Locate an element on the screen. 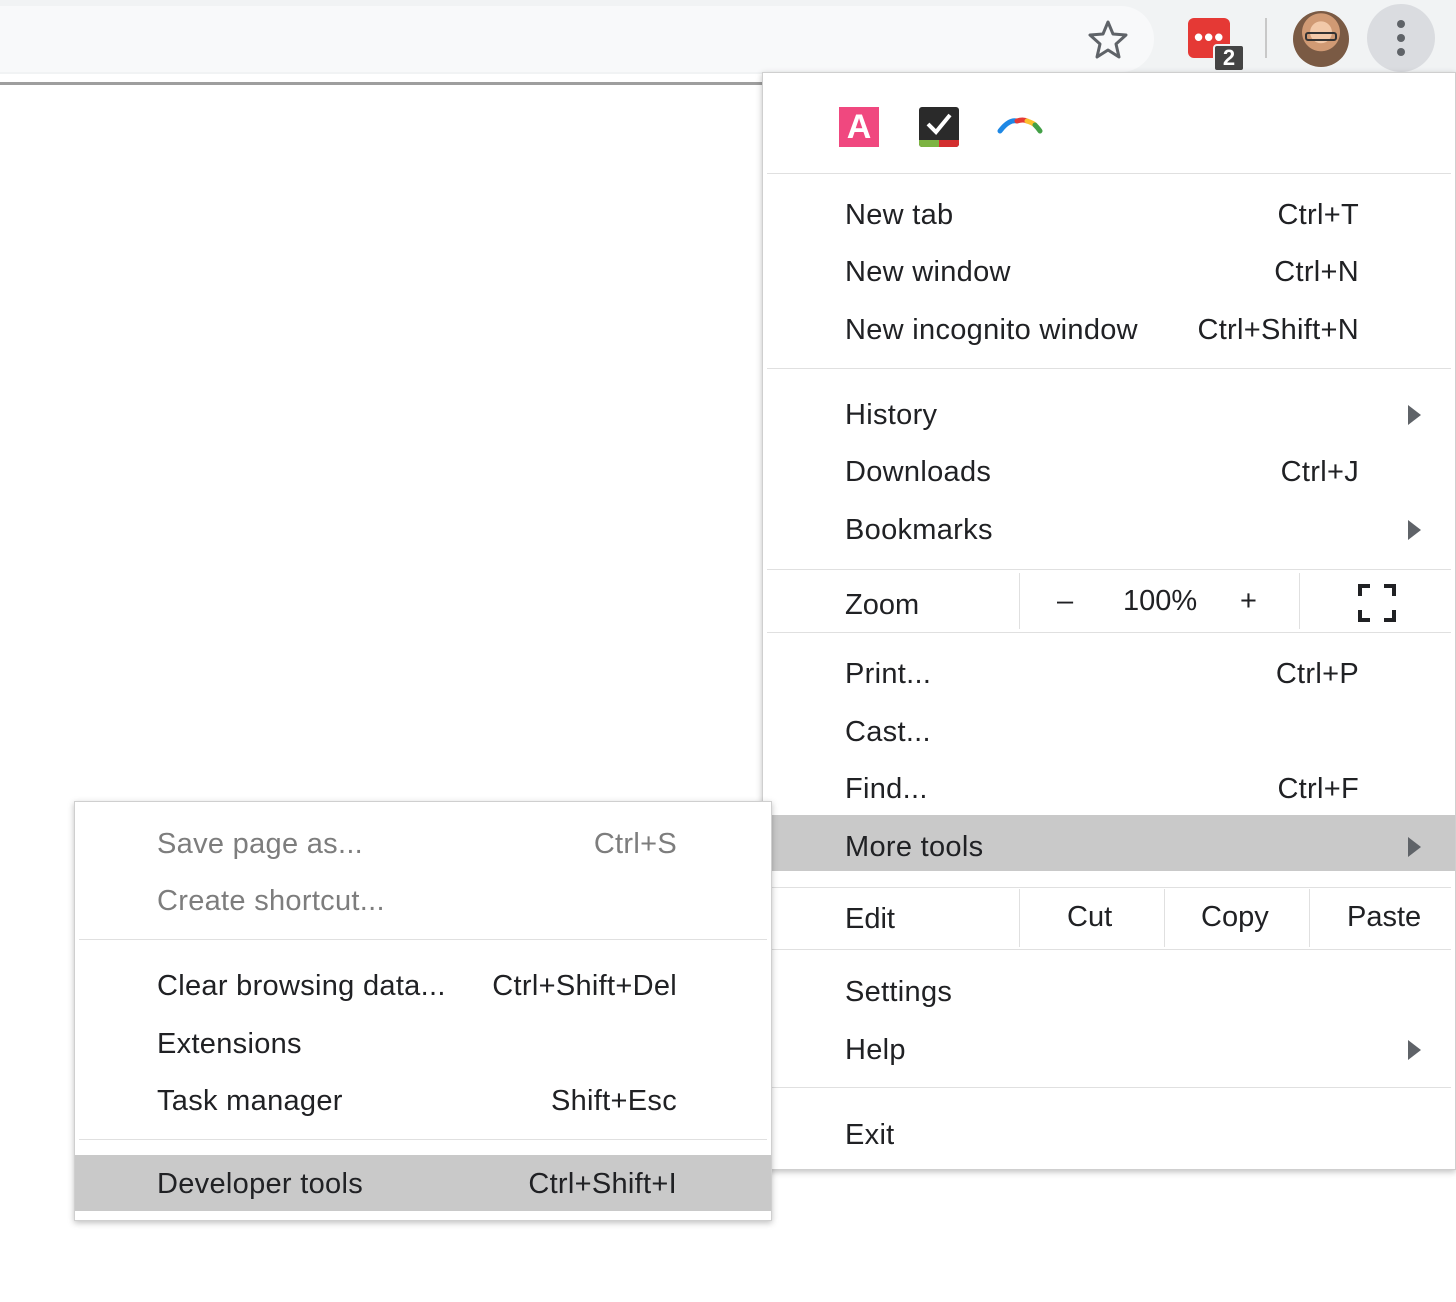  paste-button: Paste is located at coordinates (1384, 917).